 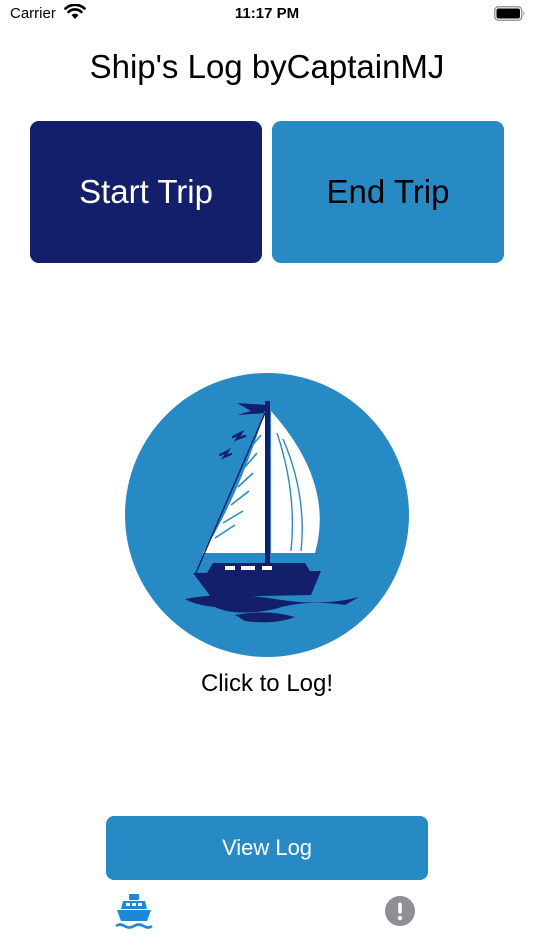 What do you see at coordinates (509, 13) in the screenshot?
I see `battery-icon` at bounding box center [509, 13].